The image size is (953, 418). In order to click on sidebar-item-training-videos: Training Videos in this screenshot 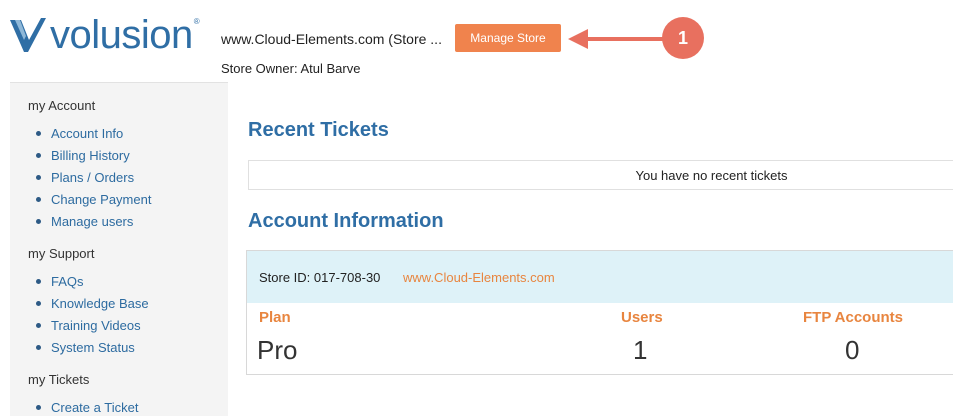, I will do `click(92, 325)`.